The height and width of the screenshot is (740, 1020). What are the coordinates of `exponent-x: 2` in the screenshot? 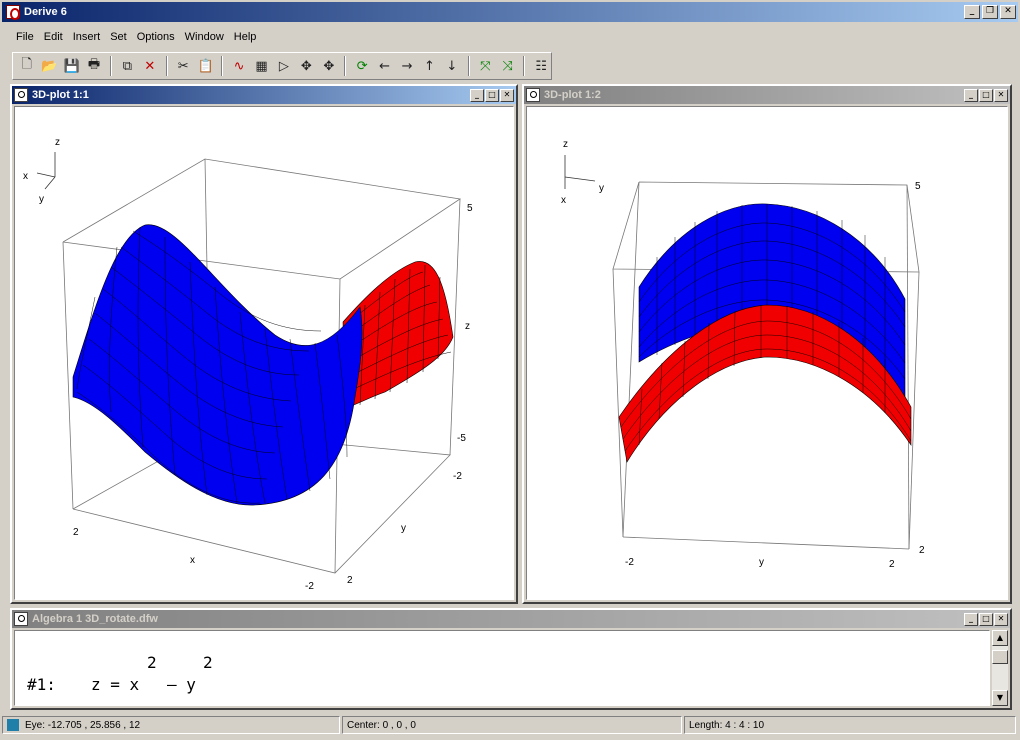 It's located at (152, 662).